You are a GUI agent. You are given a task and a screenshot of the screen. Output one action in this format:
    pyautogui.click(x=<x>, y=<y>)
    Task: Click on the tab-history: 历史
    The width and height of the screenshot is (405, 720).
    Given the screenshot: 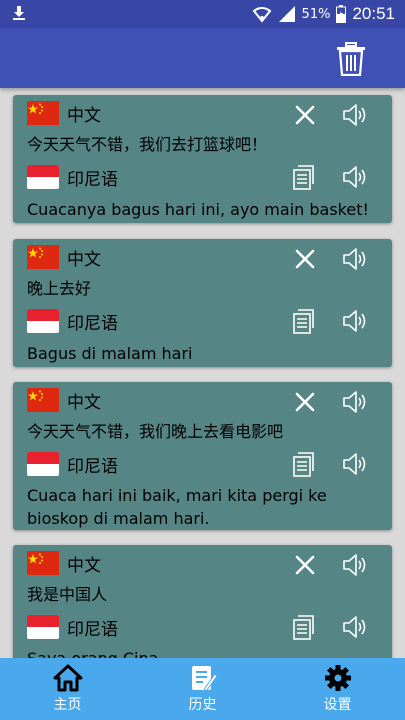 What is the action you would take?
    pyautogui.click(x=202, y=689)
    